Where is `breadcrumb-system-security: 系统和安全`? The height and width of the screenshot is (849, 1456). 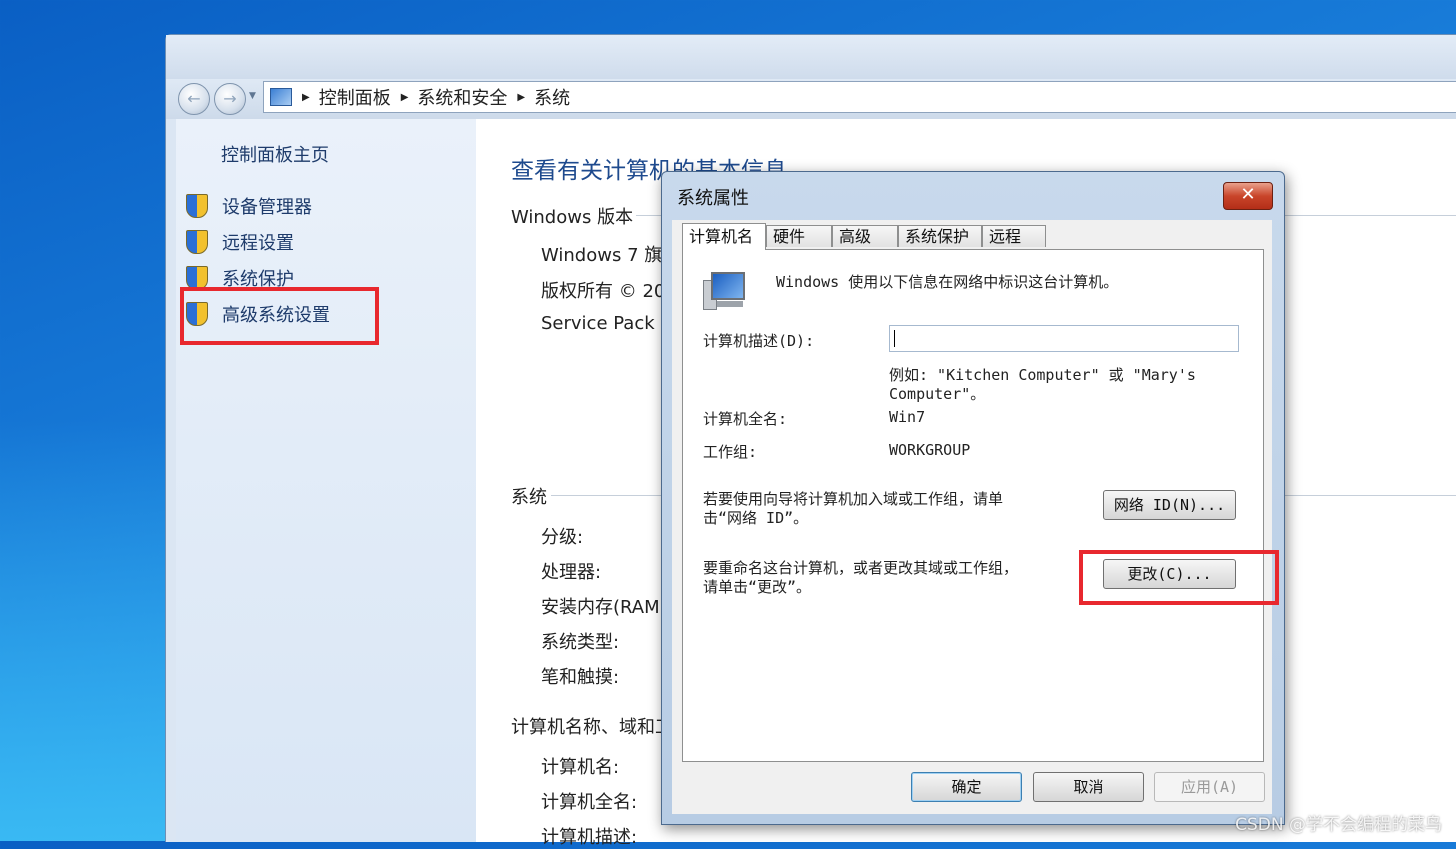 breadcrumb-system-security: 系统和安全 is located at coordinates (462, 97).